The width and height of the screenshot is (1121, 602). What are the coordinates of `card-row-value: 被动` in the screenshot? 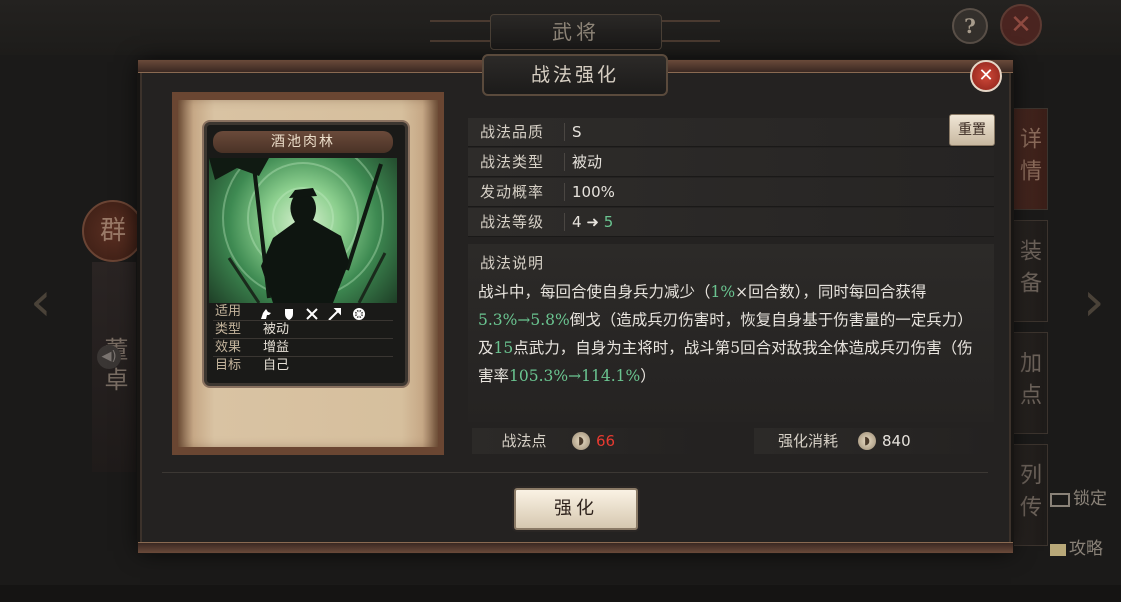 It's located at (276, 329).